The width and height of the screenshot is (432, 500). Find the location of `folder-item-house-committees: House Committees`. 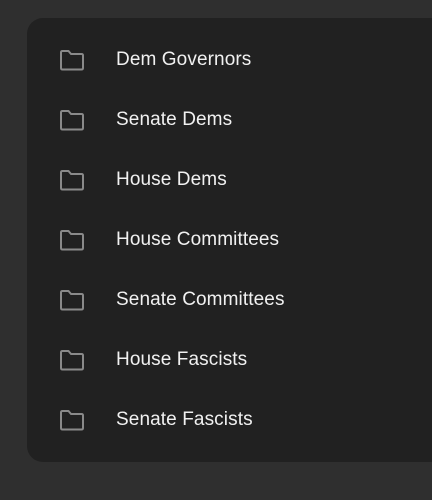

folder-item-house-committees: House Committees is located at coordinates (229, 240).